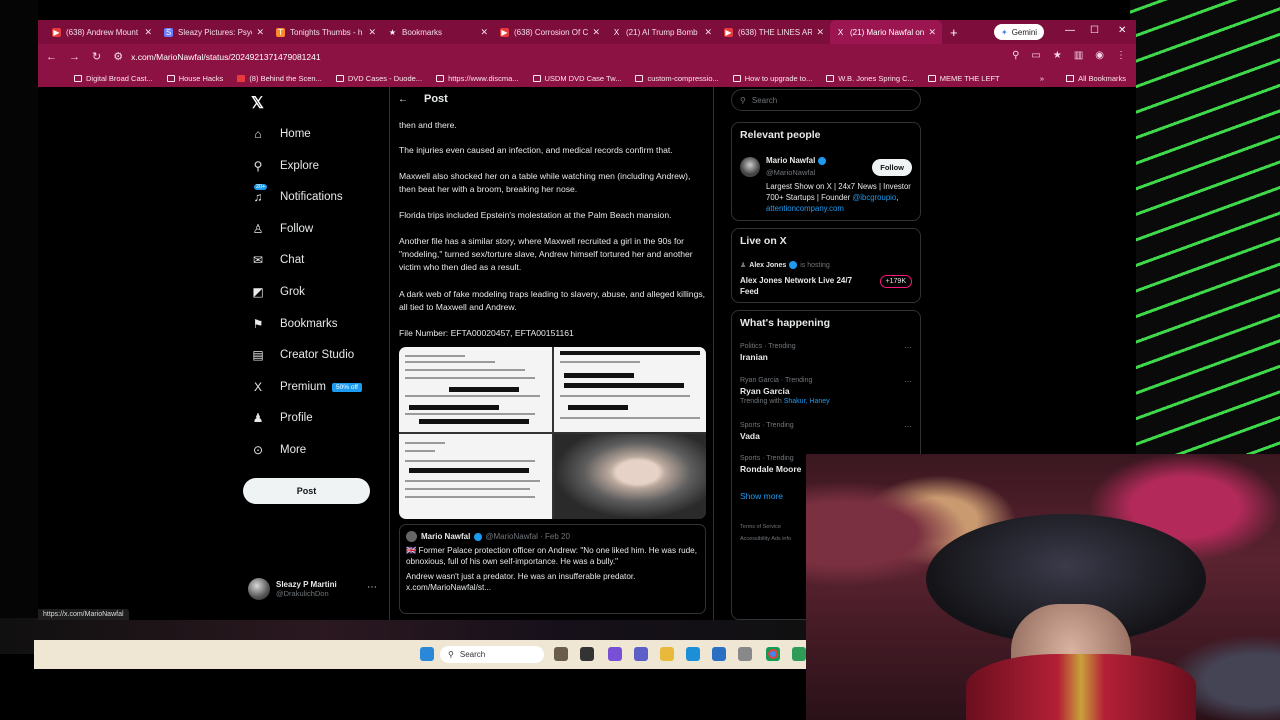 The image size is (1280, 720). Describe the element at coordinates (755, 539) in the screenshot. I see `footer-link: Accessibility` at that location.